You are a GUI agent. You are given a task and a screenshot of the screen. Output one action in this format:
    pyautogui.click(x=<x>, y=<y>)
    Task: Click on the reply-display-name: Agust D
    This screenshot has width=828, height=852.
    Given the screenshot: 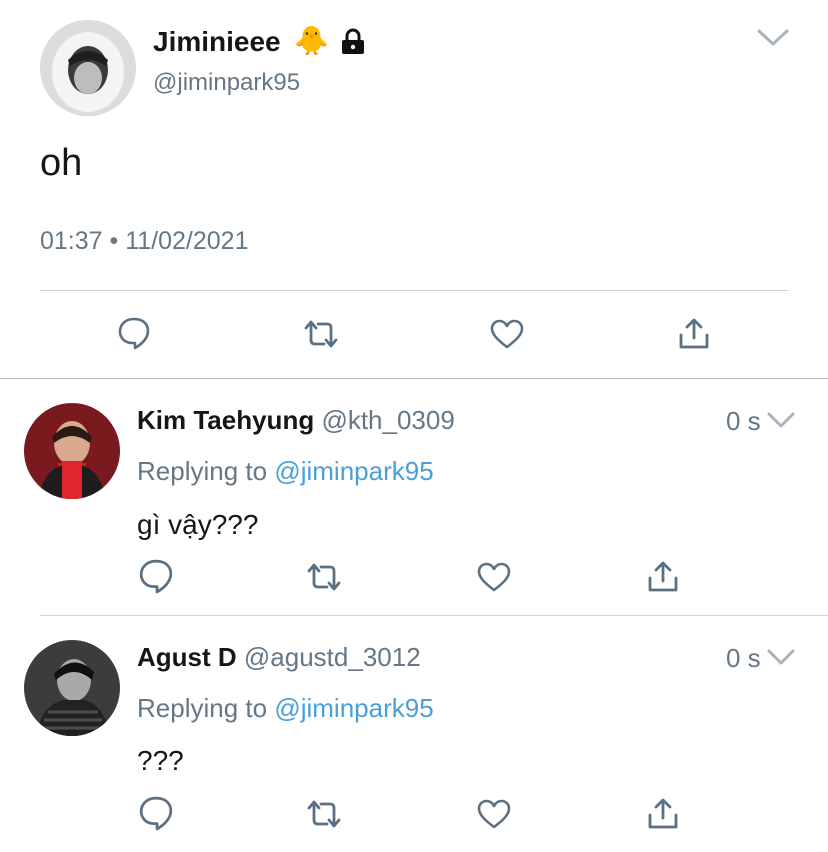 What is the action you would take?
    pyautogui.click(x=187, y=657)
    